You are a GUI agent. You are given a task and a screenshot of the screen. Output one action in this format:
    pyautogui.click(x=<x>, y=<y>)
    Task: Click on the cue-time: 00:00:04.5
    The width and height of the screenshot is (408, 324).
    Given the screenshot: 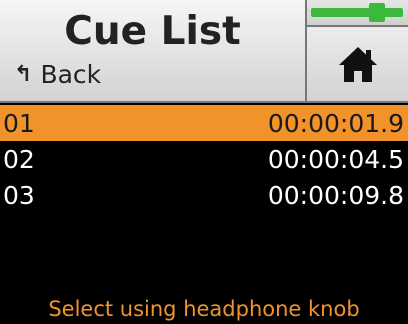 What is the action you would take?
    pyautogui.click(x=335, y=159)
    